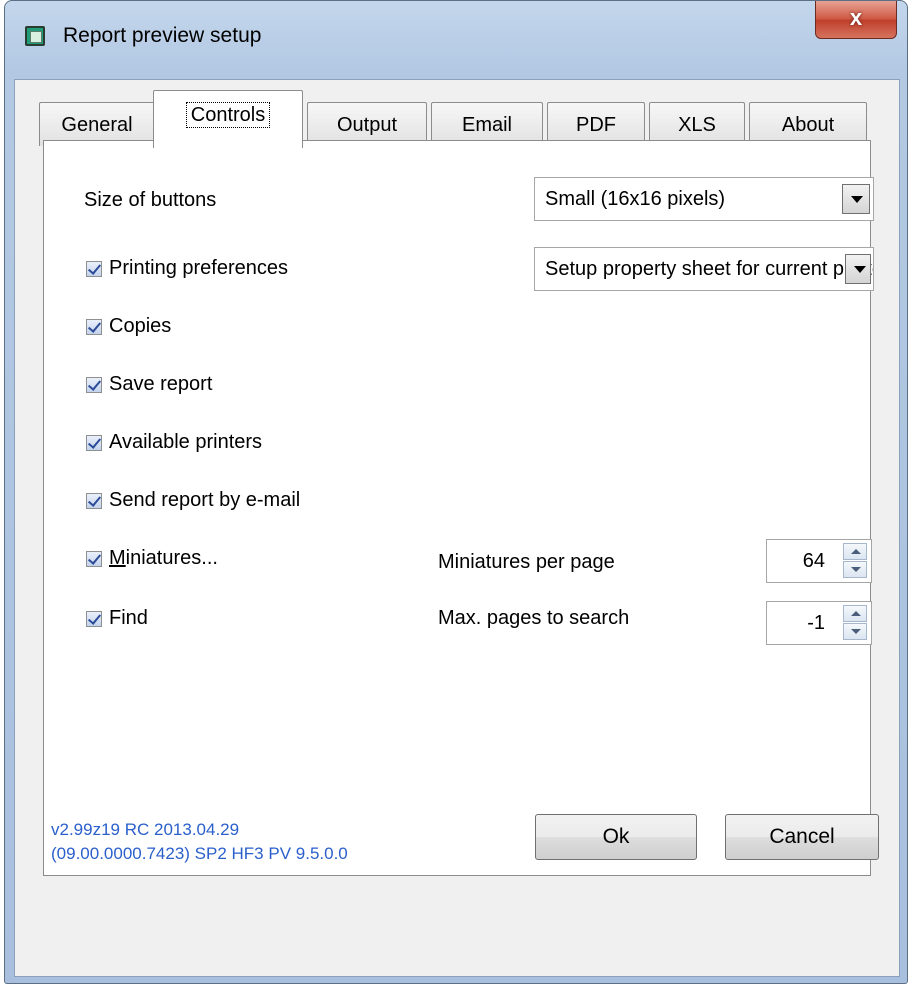 The height and width of the screenshot is (990, 916). Describe the element at coordinates (161, 384) in the screenshot. I see `save-report-label: Save report` at that location.